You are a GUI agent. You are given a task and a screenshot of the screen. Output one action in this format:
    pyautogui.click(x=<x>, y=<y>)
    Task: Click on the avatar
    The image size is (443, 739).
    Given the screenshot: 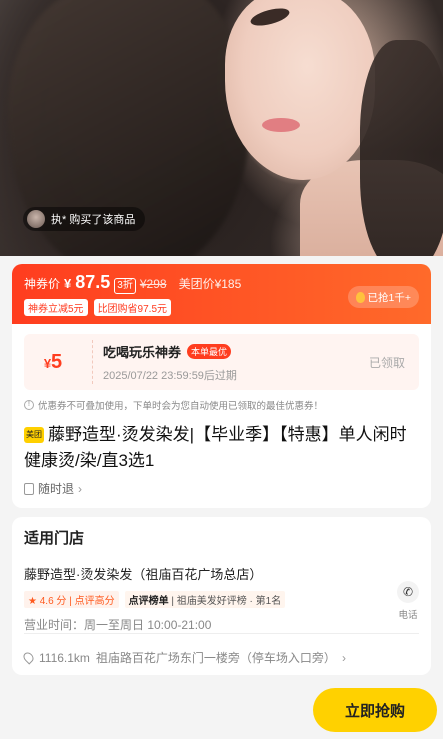 What is the action you would take?
    pyautogui.click(x=36, y=219)
    